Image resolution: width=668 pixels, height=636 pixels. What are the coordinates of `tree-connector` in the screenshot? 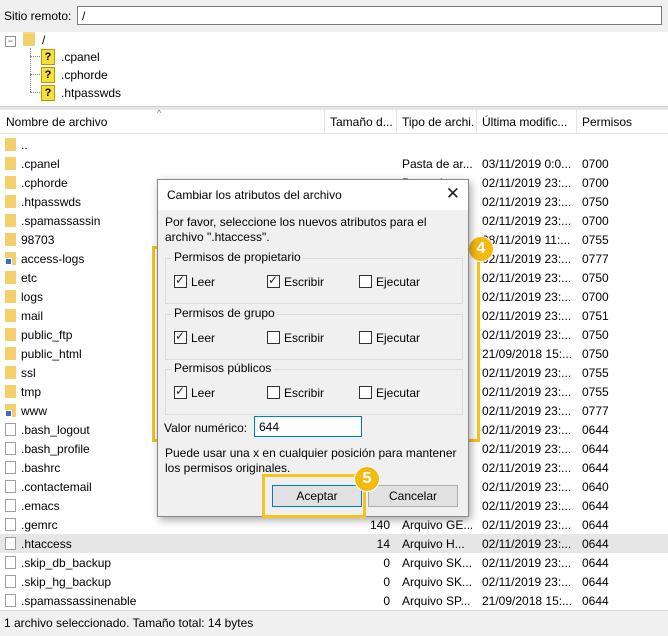 It's located at (30, 70).